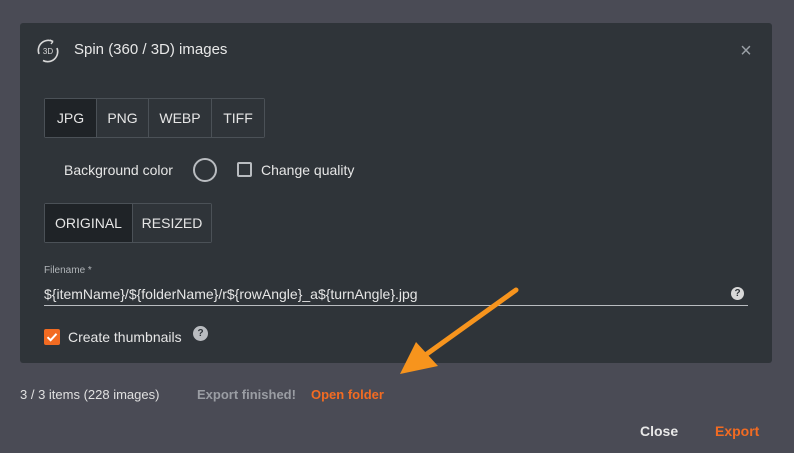 This screenshot has height=453, width=794. I want to click on thumbnails-help-icon: ?, so click(200, 333).